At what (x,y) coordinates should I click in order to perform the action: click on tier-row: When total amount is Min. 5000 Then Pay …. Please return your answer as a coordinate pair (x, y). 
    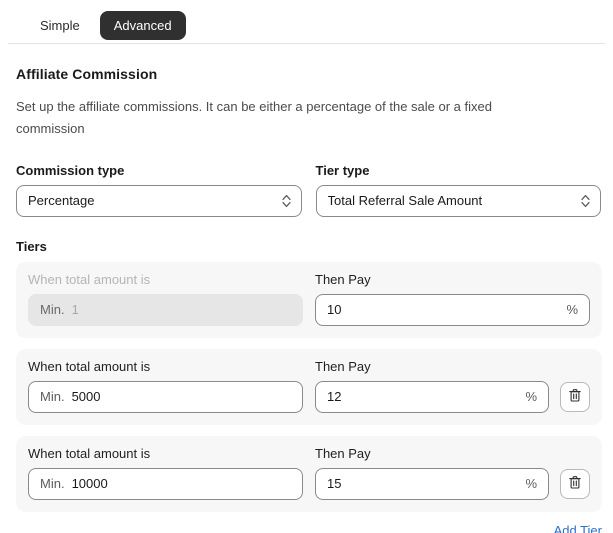
    Looking at the image, I should click on (309, 386).